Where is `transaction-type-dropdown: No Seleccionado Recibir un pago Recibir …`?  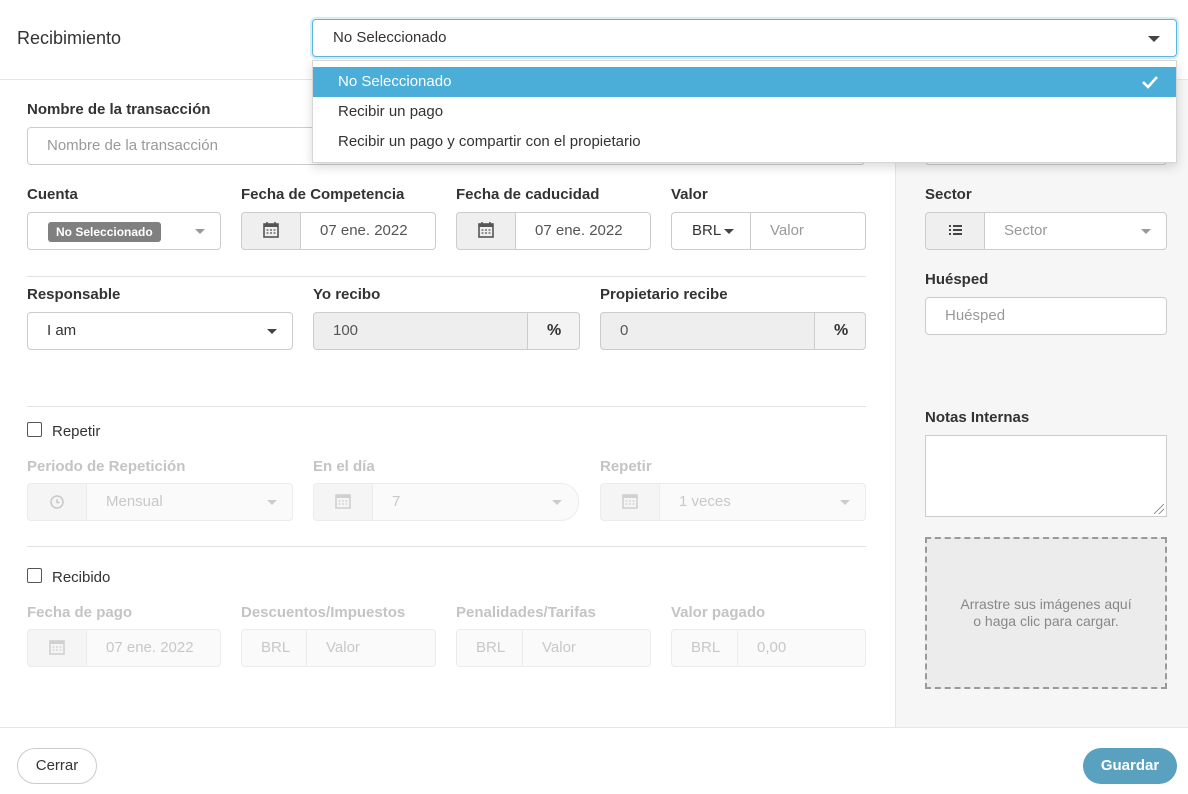
transaction-type-dropdown: No Seleccionado Recibir un pago Recibir … is located at coordinates (744, 111).